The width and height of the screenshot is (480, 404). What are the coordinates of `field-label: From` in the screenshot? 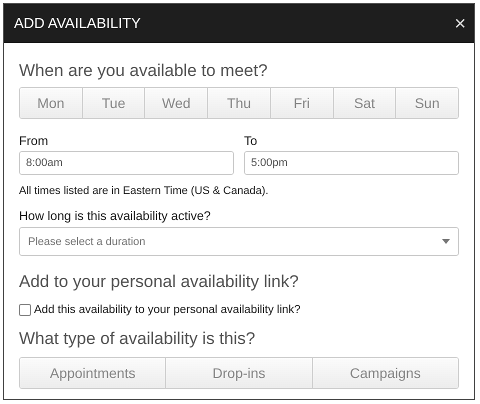 It's located at (34, 141).